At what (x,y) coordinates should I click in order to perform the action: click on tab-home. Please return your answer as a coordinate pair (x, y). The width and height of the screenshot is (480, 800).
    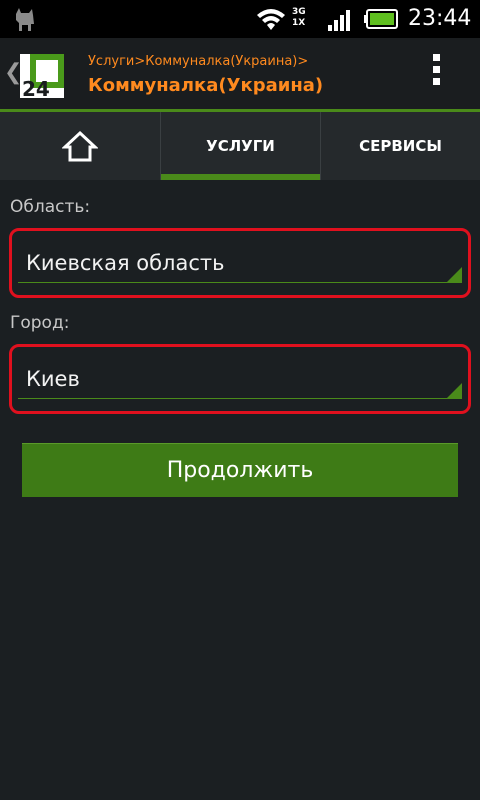
    Looking at the image, I should click on (80, 146).